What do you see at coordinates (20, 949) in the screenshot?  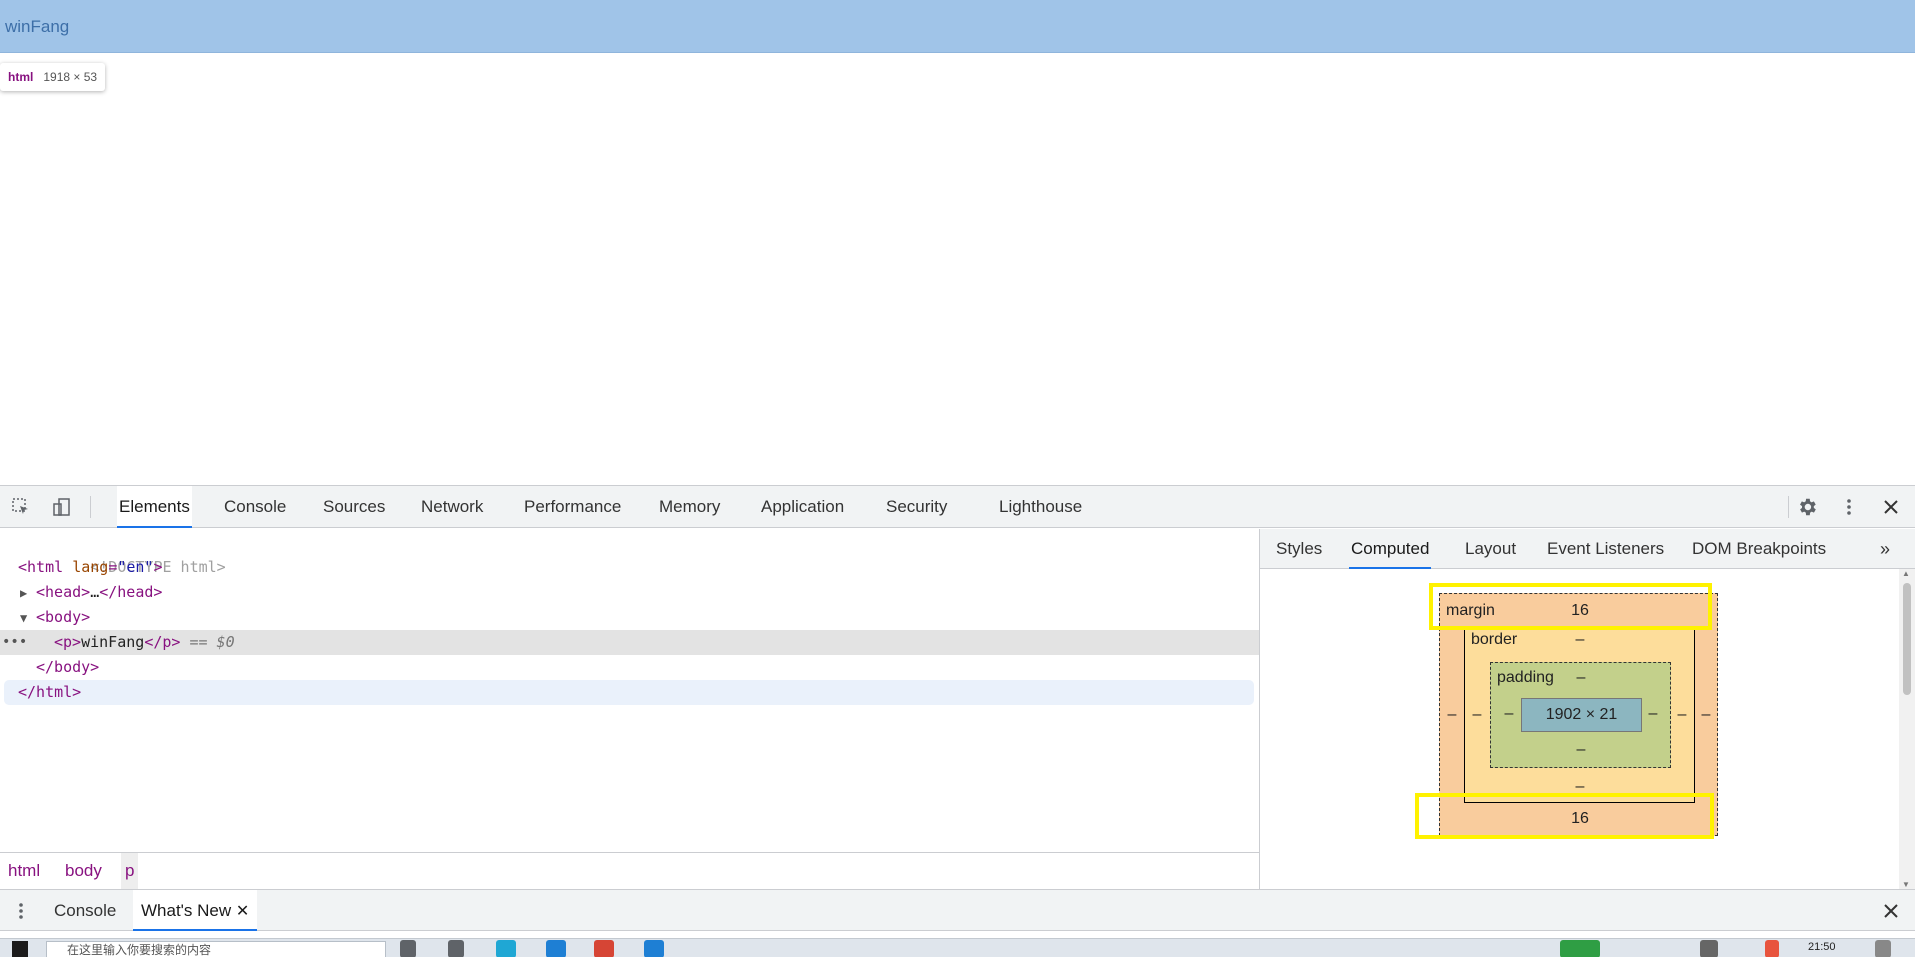 I see `windows-start-icon` at bounding box center [20, 949].